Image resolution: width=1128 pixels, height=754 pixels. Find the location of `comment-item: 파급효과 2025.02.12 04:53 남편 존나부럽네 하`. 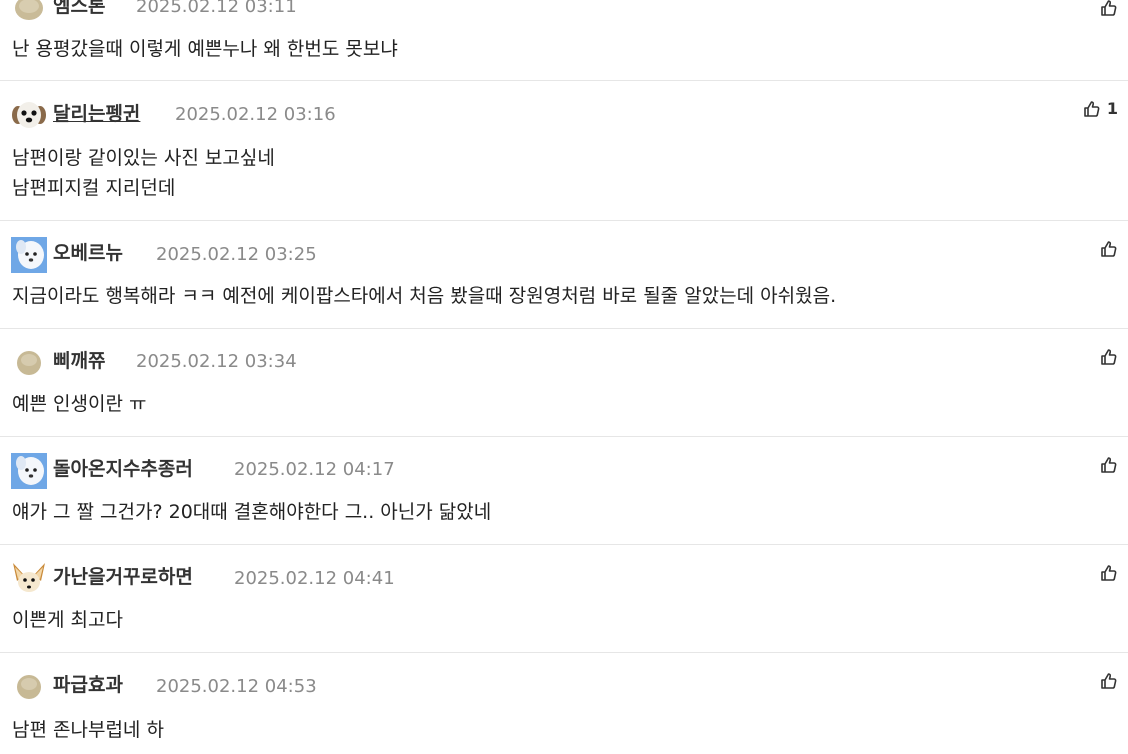

comment-item: 파급효과 2025.02.12 04:53 남편 존나부럽네 하 is located at coordinates (564, 703).